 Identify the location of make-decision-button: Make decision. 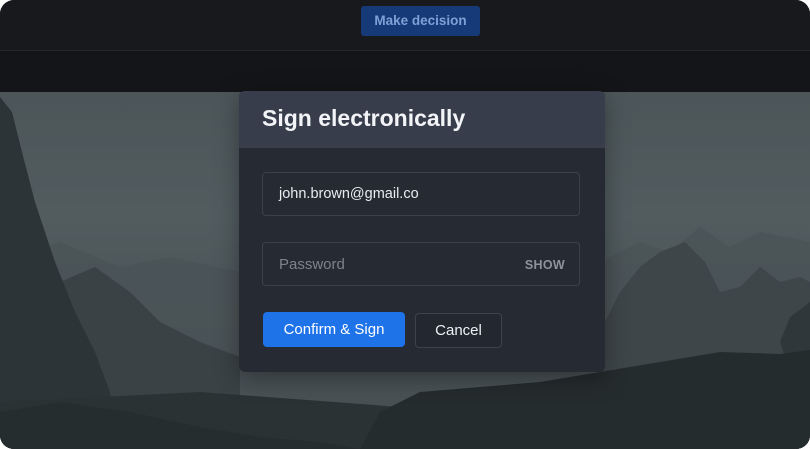
(420, 21).